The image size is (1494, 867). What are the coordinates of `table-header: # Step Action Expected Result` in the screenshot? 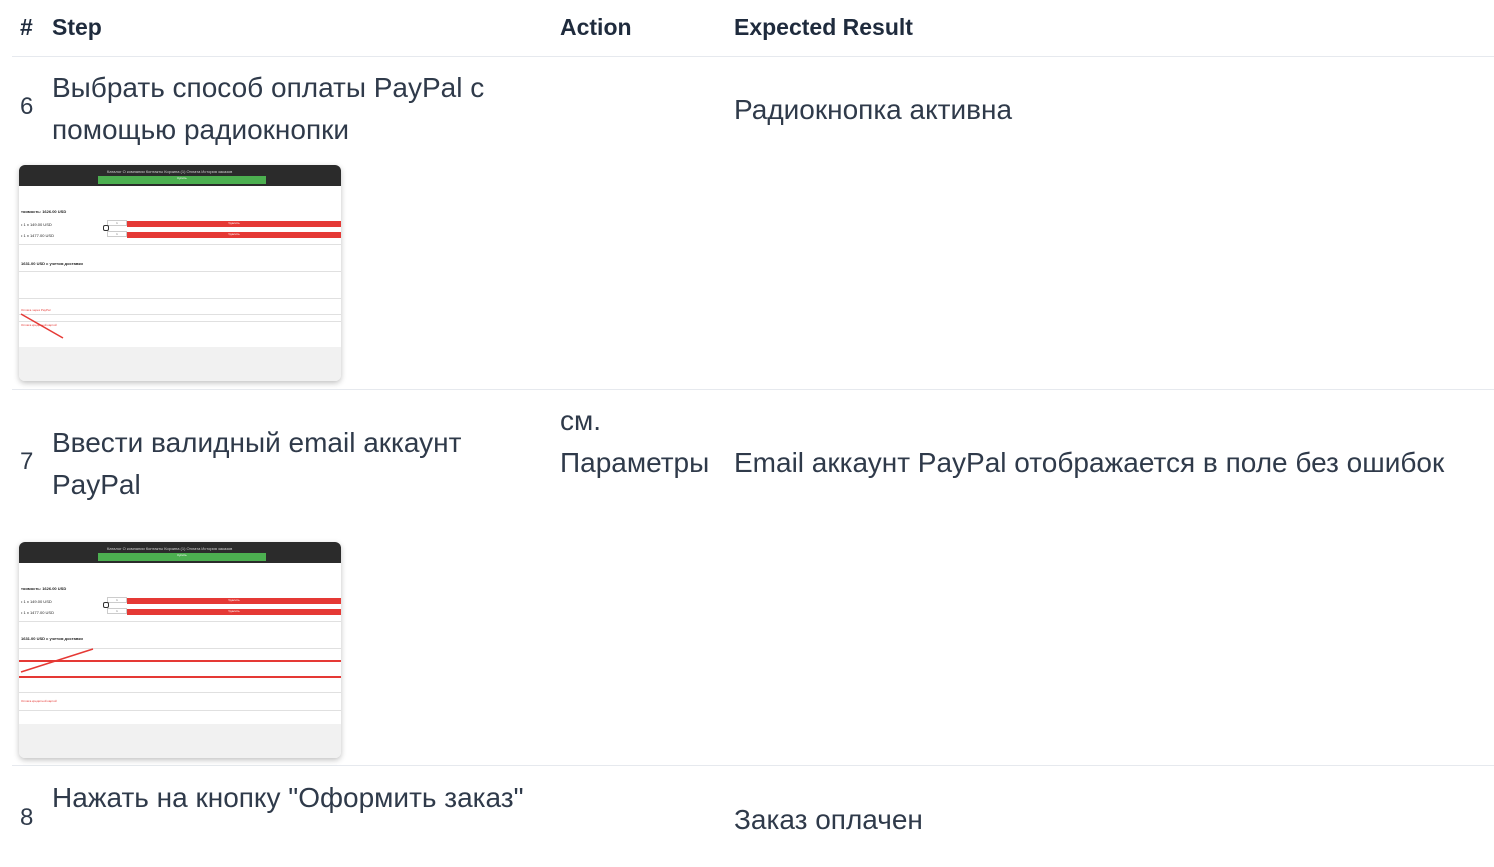 It's located at (753, 28).